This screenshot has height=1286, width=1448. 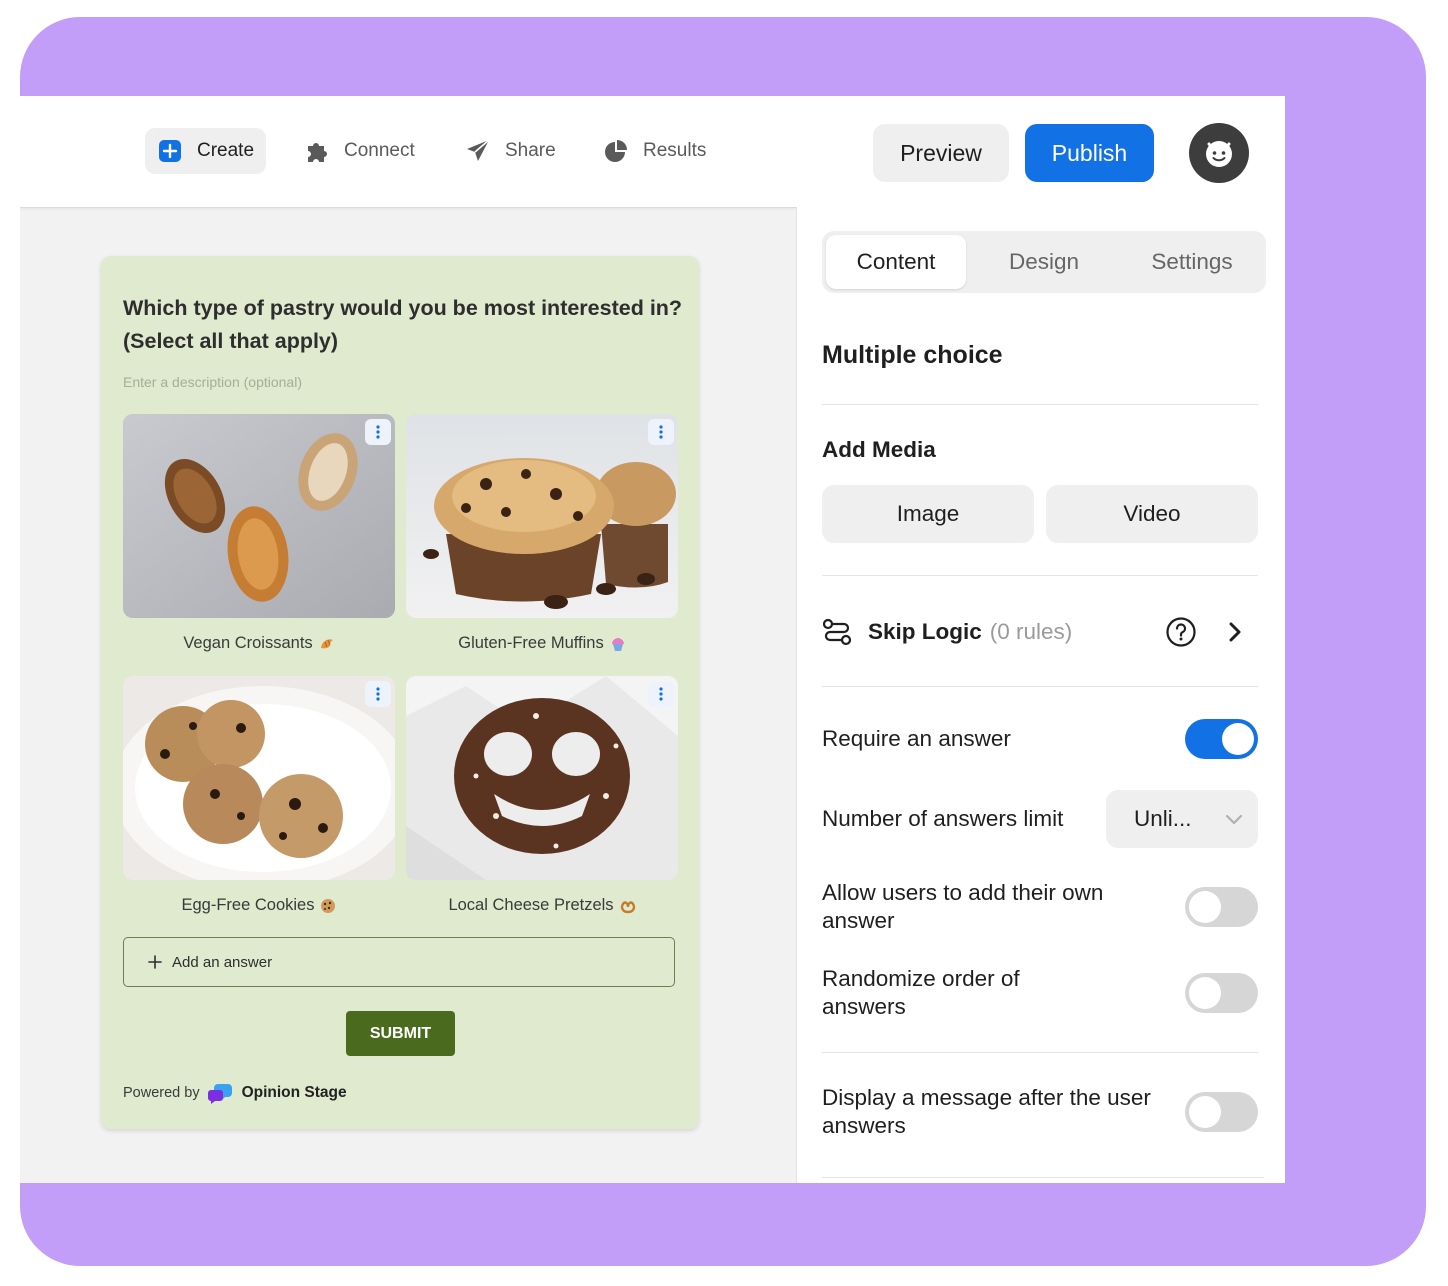 I want to click on powered-by: Powered by Opinion Stage, so click(x=235, y=1093).